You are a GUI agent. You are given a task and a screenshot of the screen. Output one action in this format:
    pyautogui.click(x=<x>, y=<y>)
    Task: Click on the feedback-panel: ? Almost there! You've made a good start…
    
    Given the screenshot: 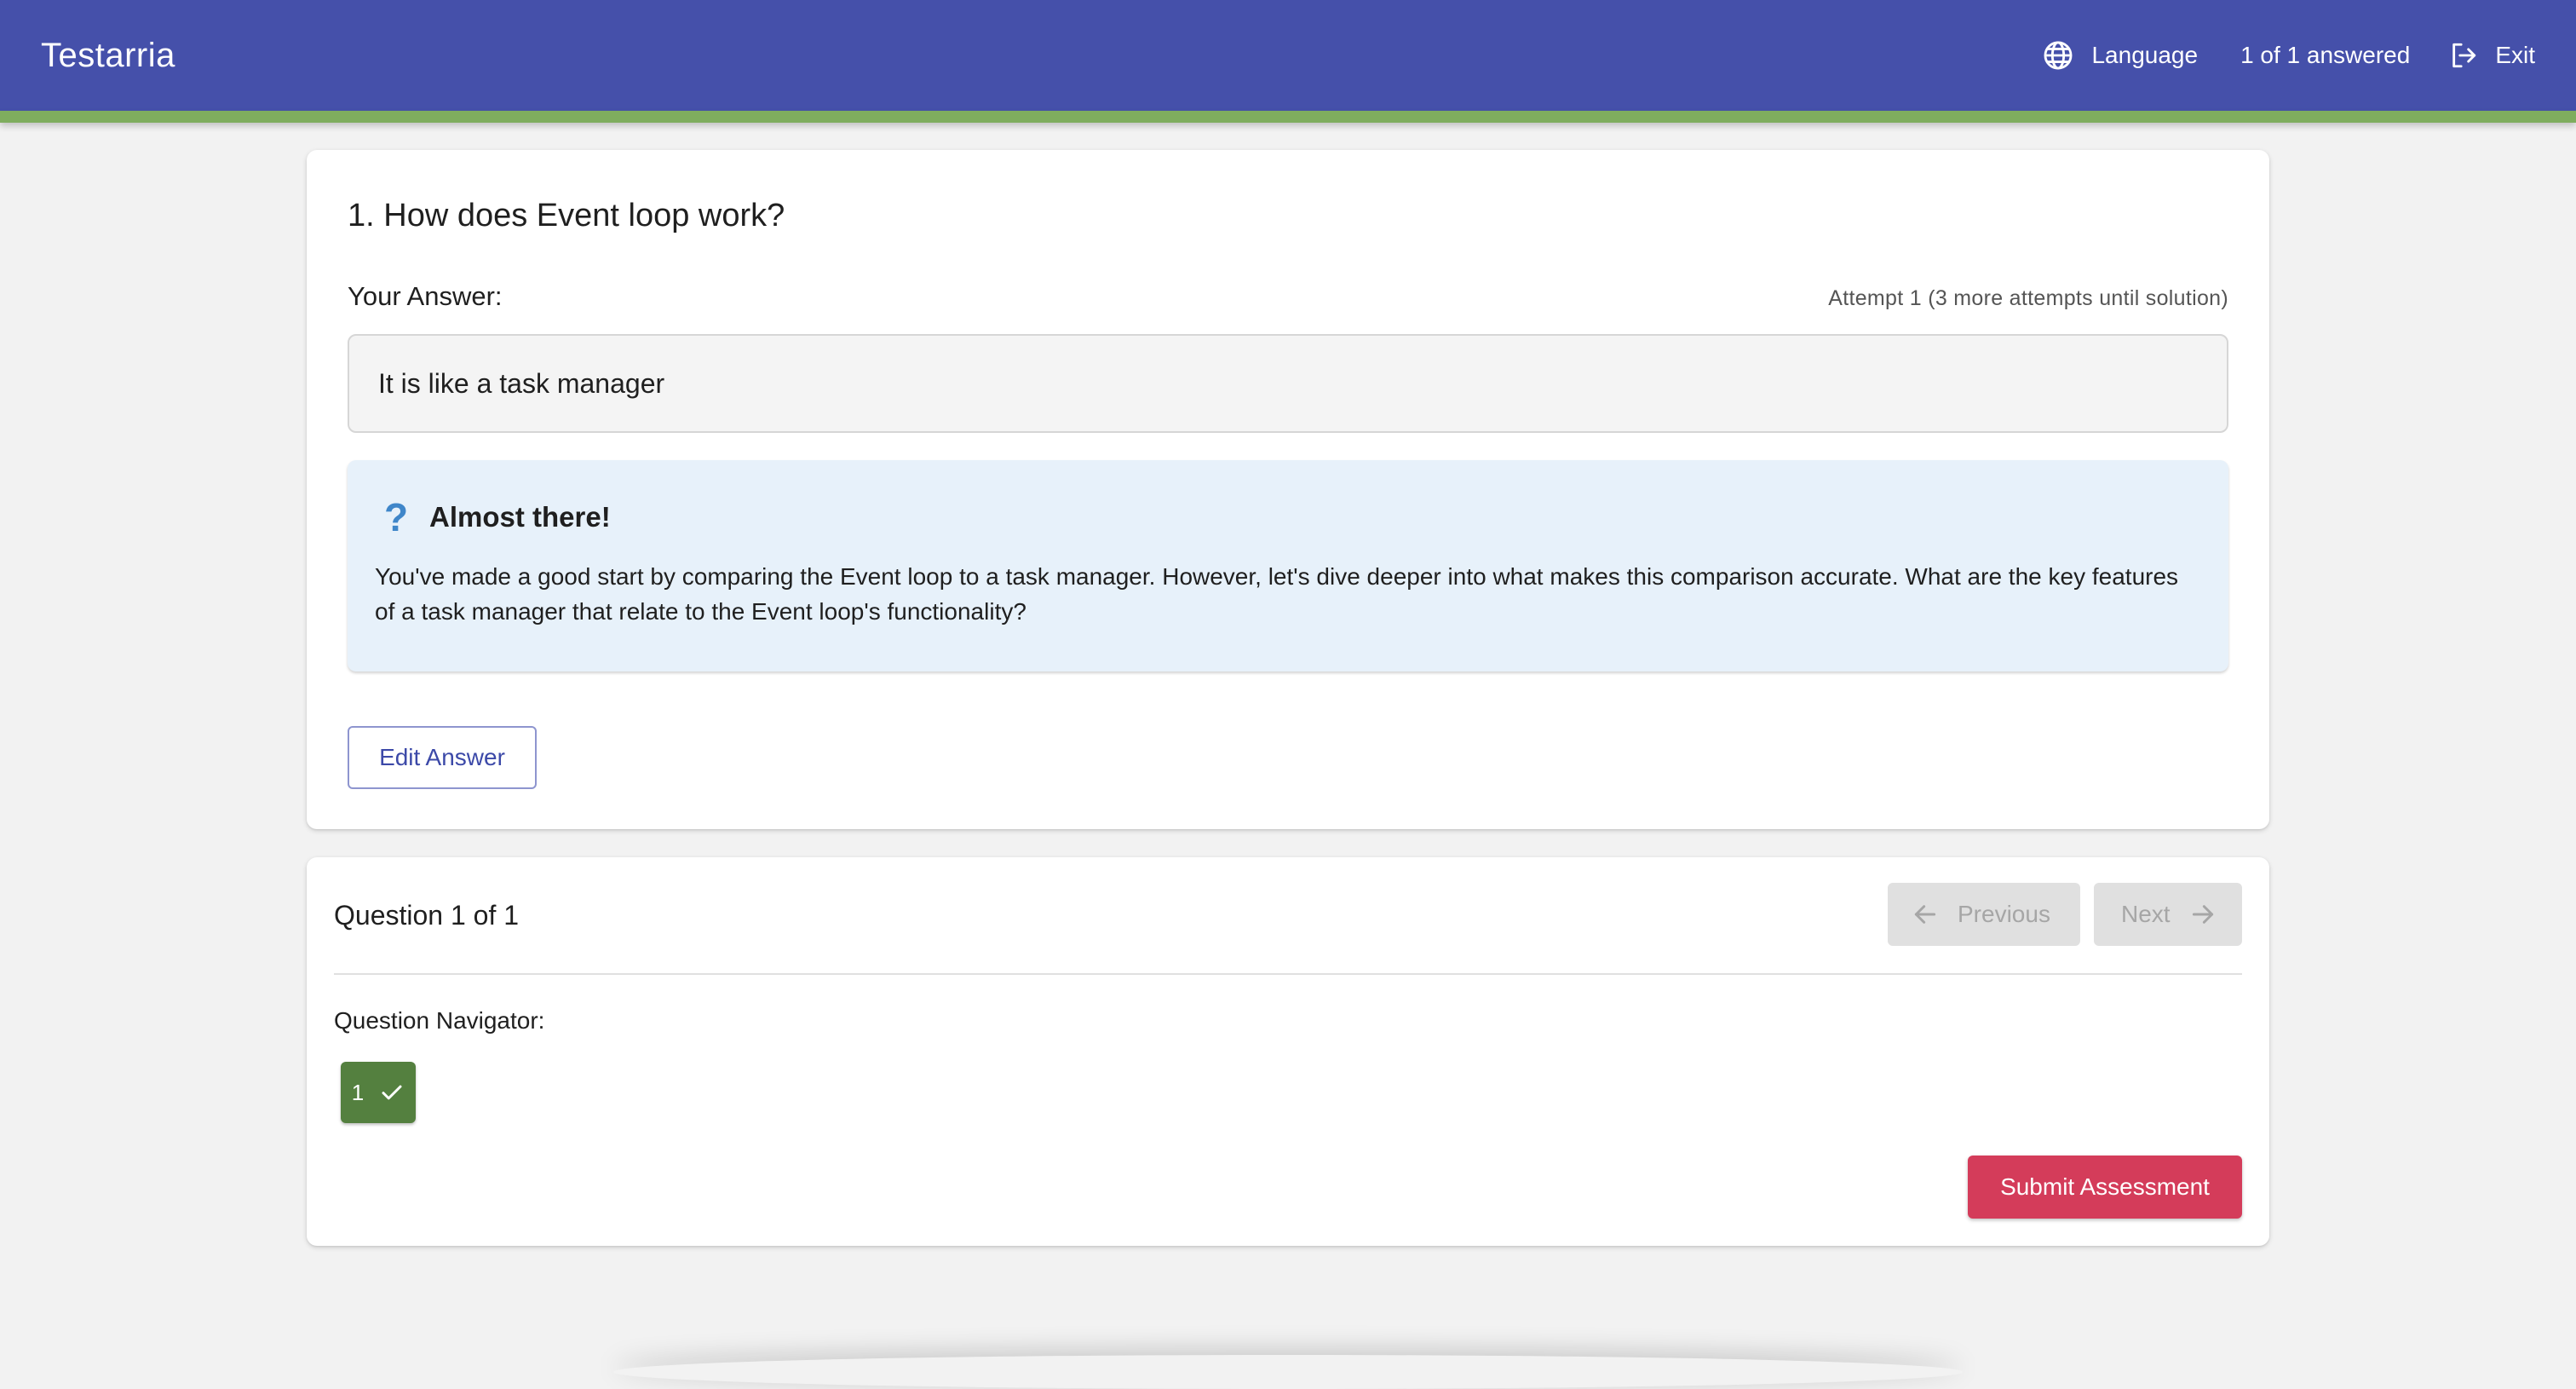 What is the action you would take?
    pyautogui.click(x=1288, y=565)
    